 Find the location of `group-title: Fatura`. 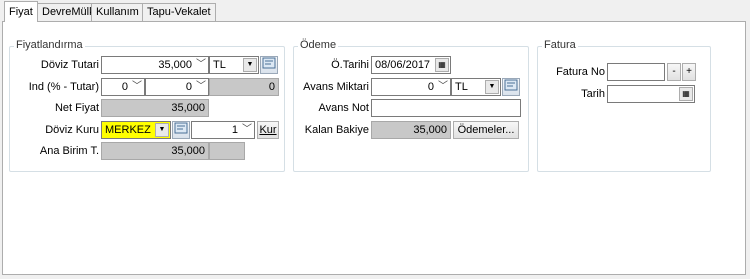

group-title: Fatura is located at coordinates (560, 45).